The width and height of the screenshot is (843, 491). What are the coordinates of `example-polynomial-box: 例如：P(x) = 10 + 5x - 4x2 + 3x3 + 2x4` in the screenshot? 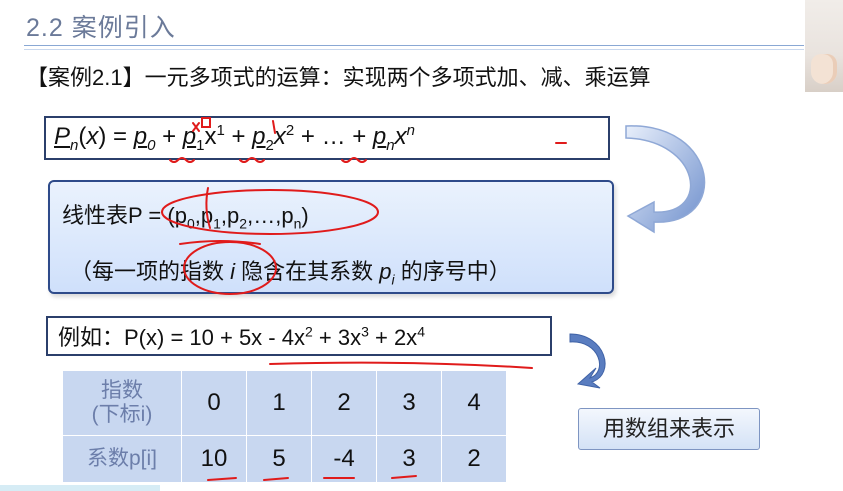 It's located at (299, 336).